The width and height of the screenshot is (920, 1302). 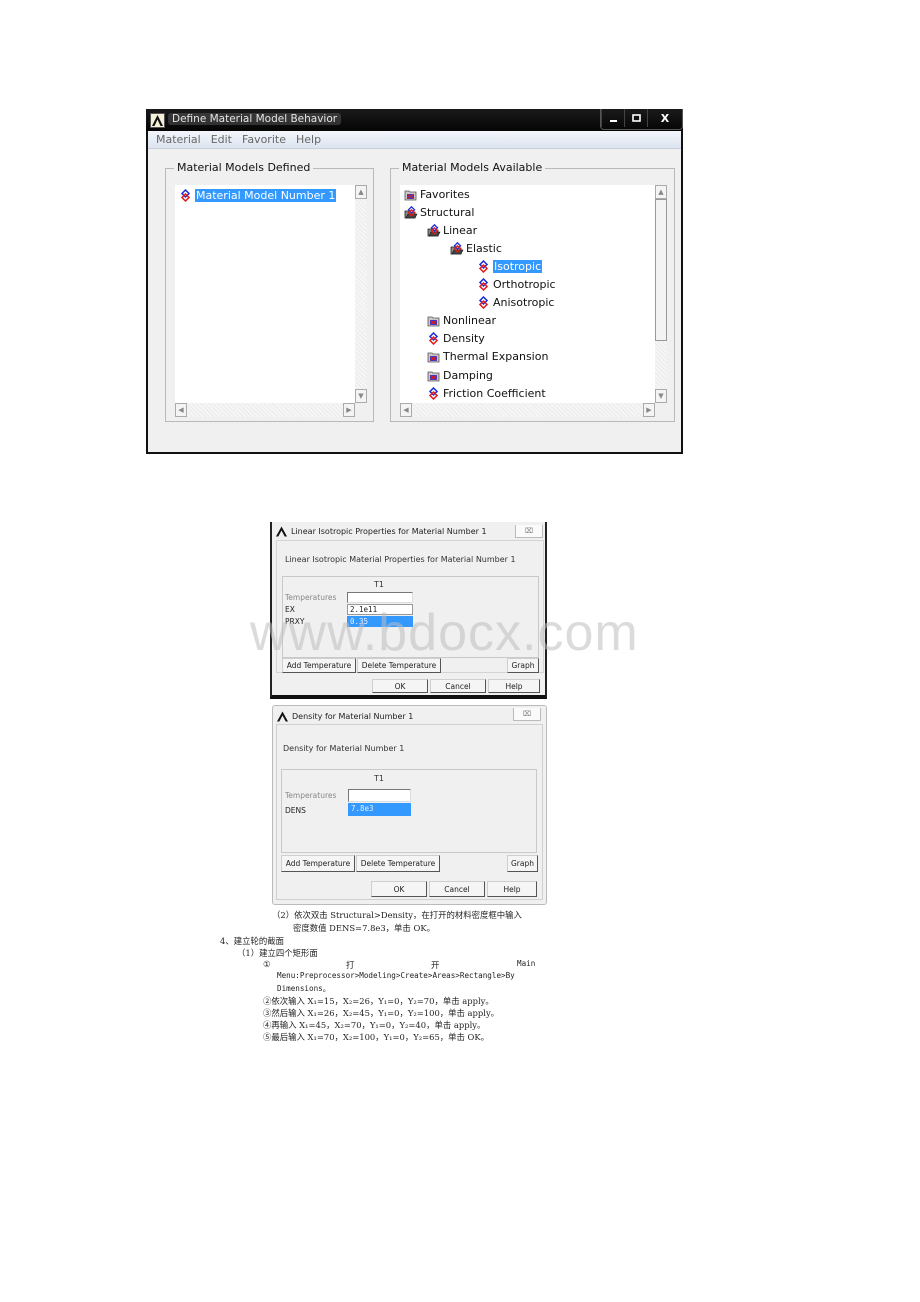 I want to click on tree-item-label: Thermal Expansion, so click(x=496, y=357).